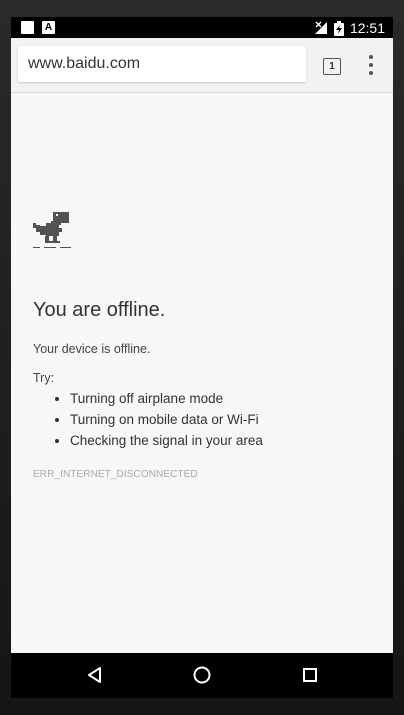  Describe the element at coordinates (52, 230) in the screenshot. I see `offline-dino-icon` at that location.